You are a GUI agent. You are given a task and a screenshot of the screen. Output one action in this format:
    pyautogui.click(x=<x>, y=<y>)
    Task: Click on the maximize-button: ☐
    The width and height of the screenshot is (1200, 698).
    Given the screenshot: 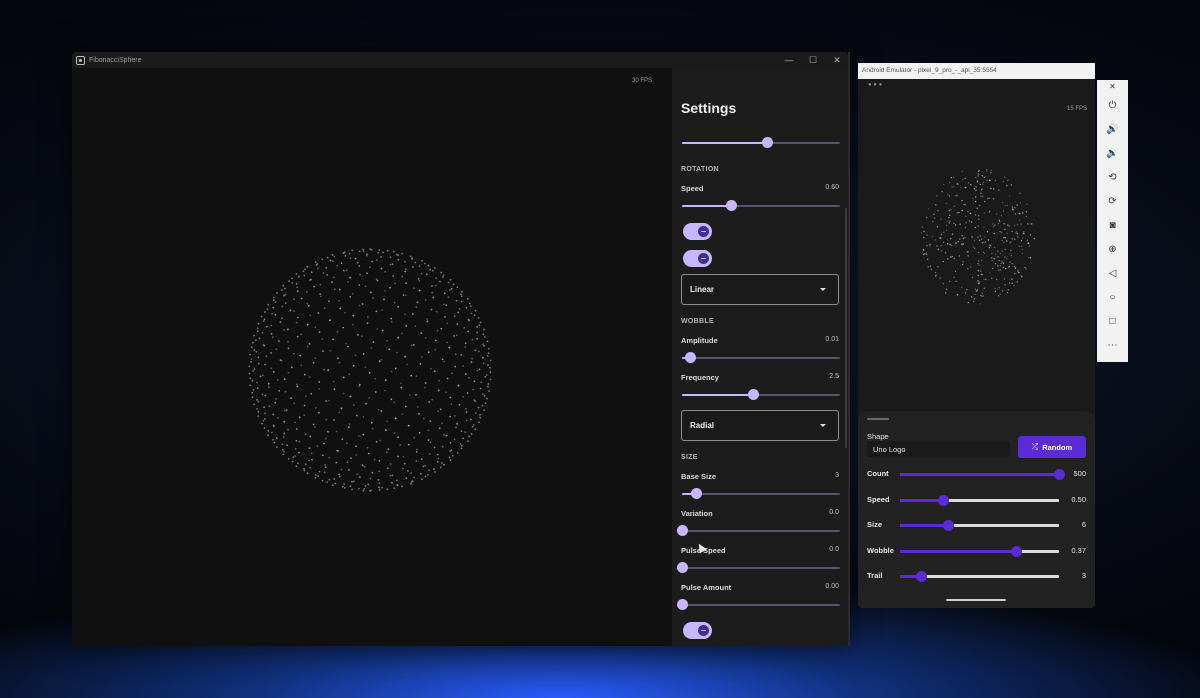 What is the action you would take?
    pyautogui.click(x=813, y=60)
    